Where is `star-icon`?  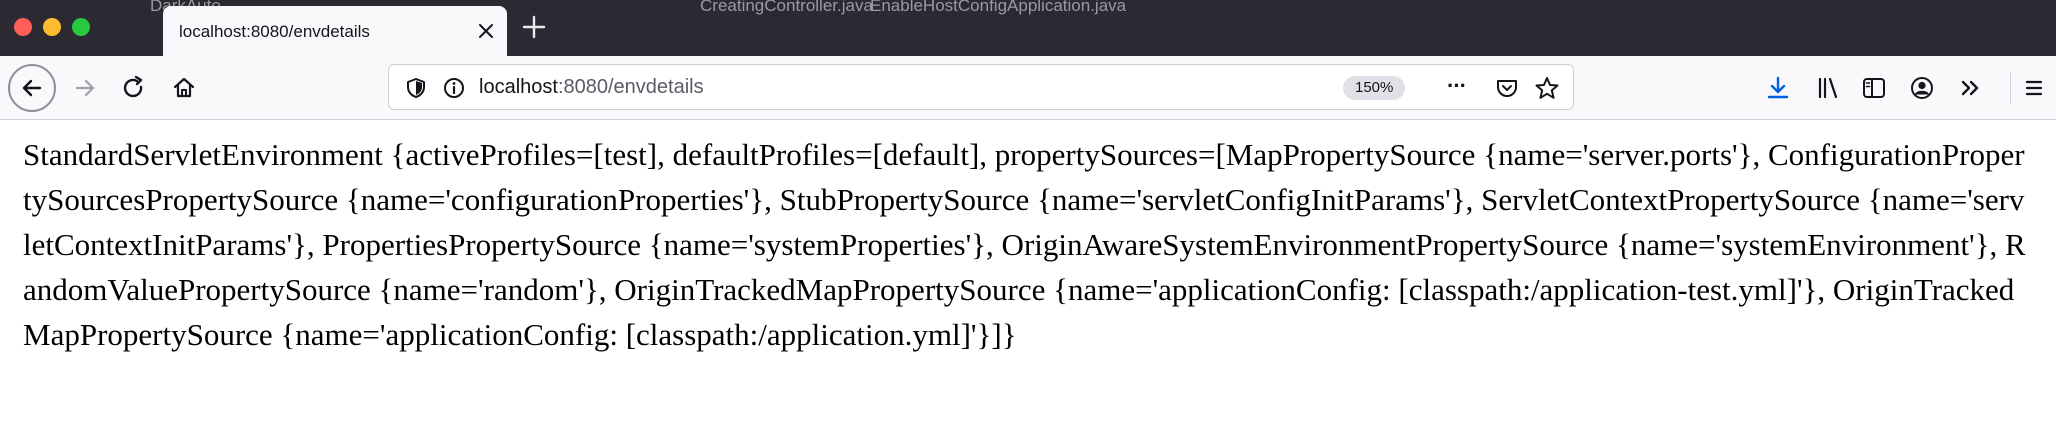
star-icon is located at coordinates (1547, 88).